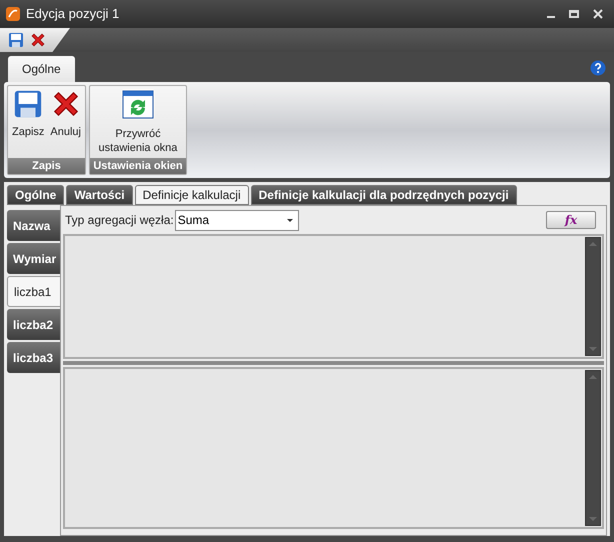  What do you see at coordinates (28, 123) in the screenshot?
I see `ribbon-button: Zapisz` at bounding box center [28, 123].